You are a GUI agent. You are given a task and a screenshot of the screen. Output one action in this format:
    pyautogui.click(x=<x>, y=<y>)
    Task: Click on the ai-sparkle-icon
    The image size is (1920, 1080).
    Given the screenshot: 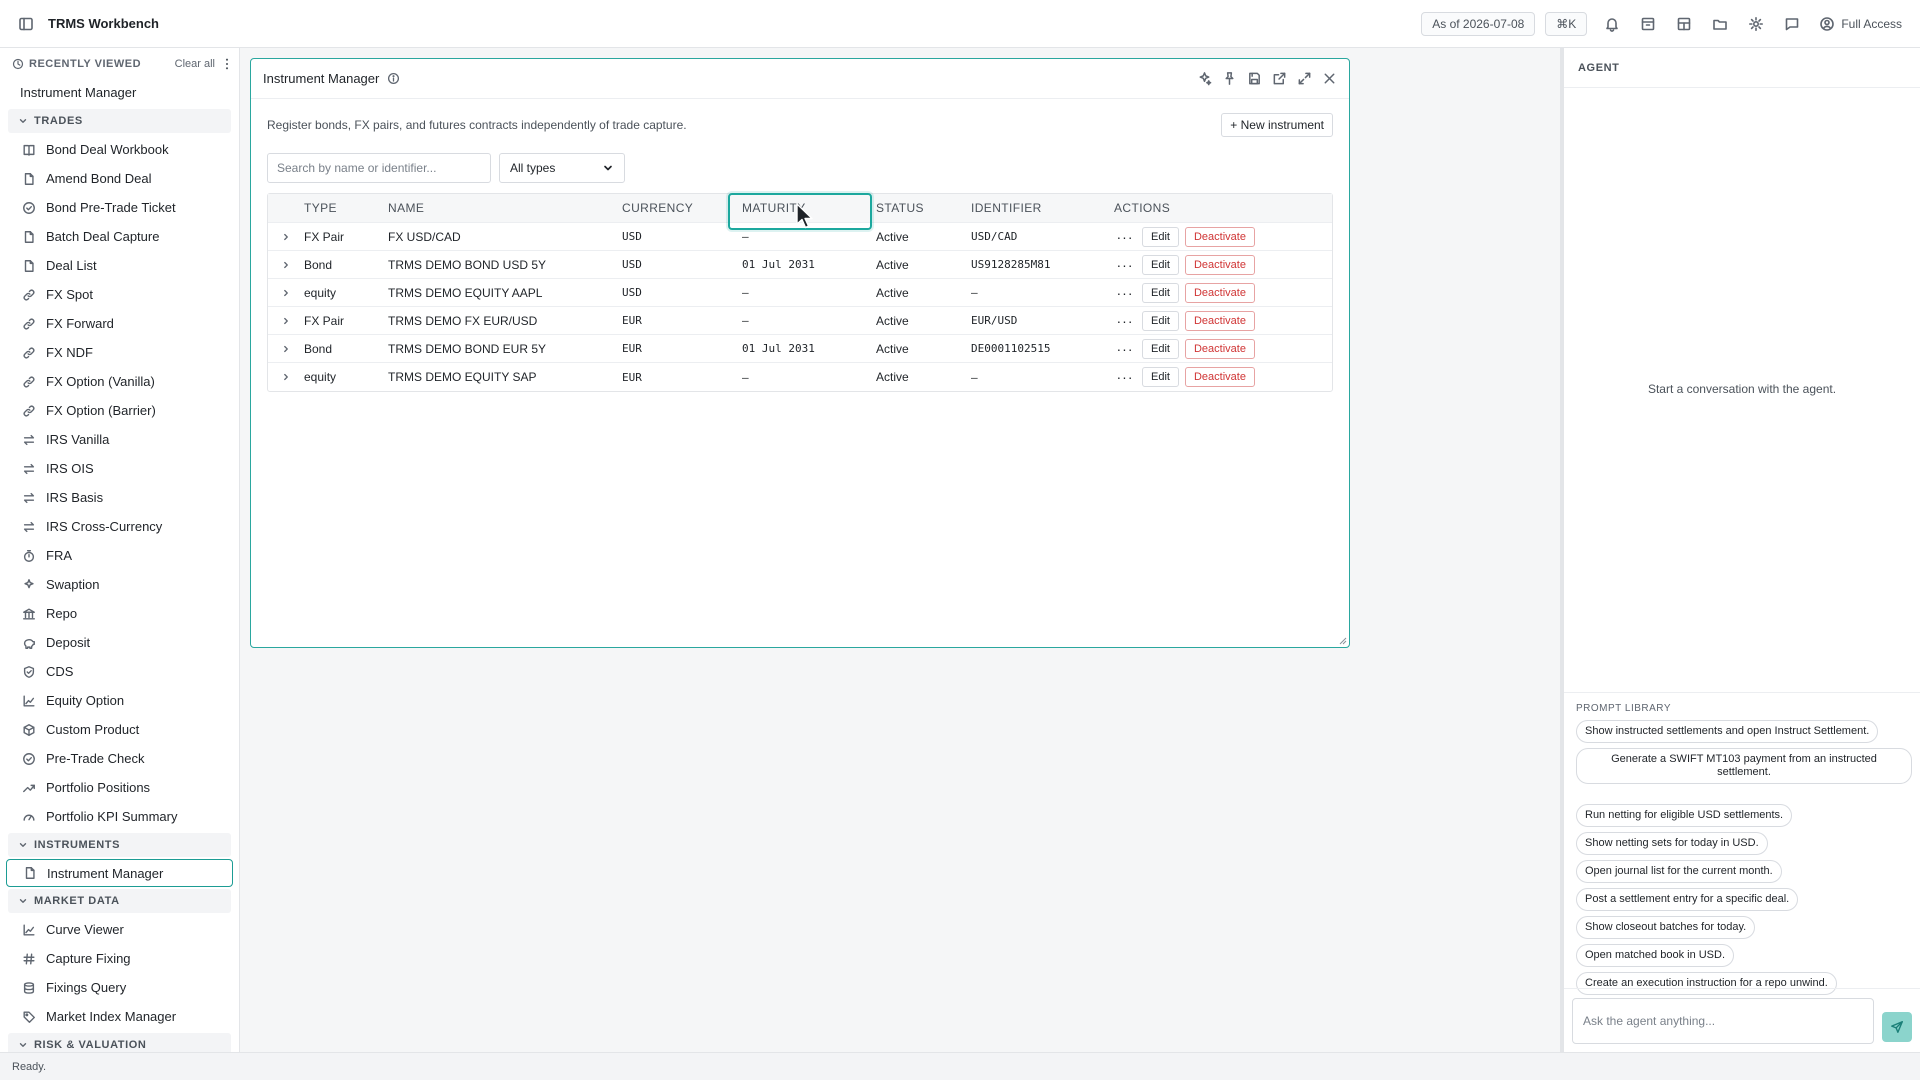 What is the action you would take?
    pyautogui.click(x=1204, y=78)
    